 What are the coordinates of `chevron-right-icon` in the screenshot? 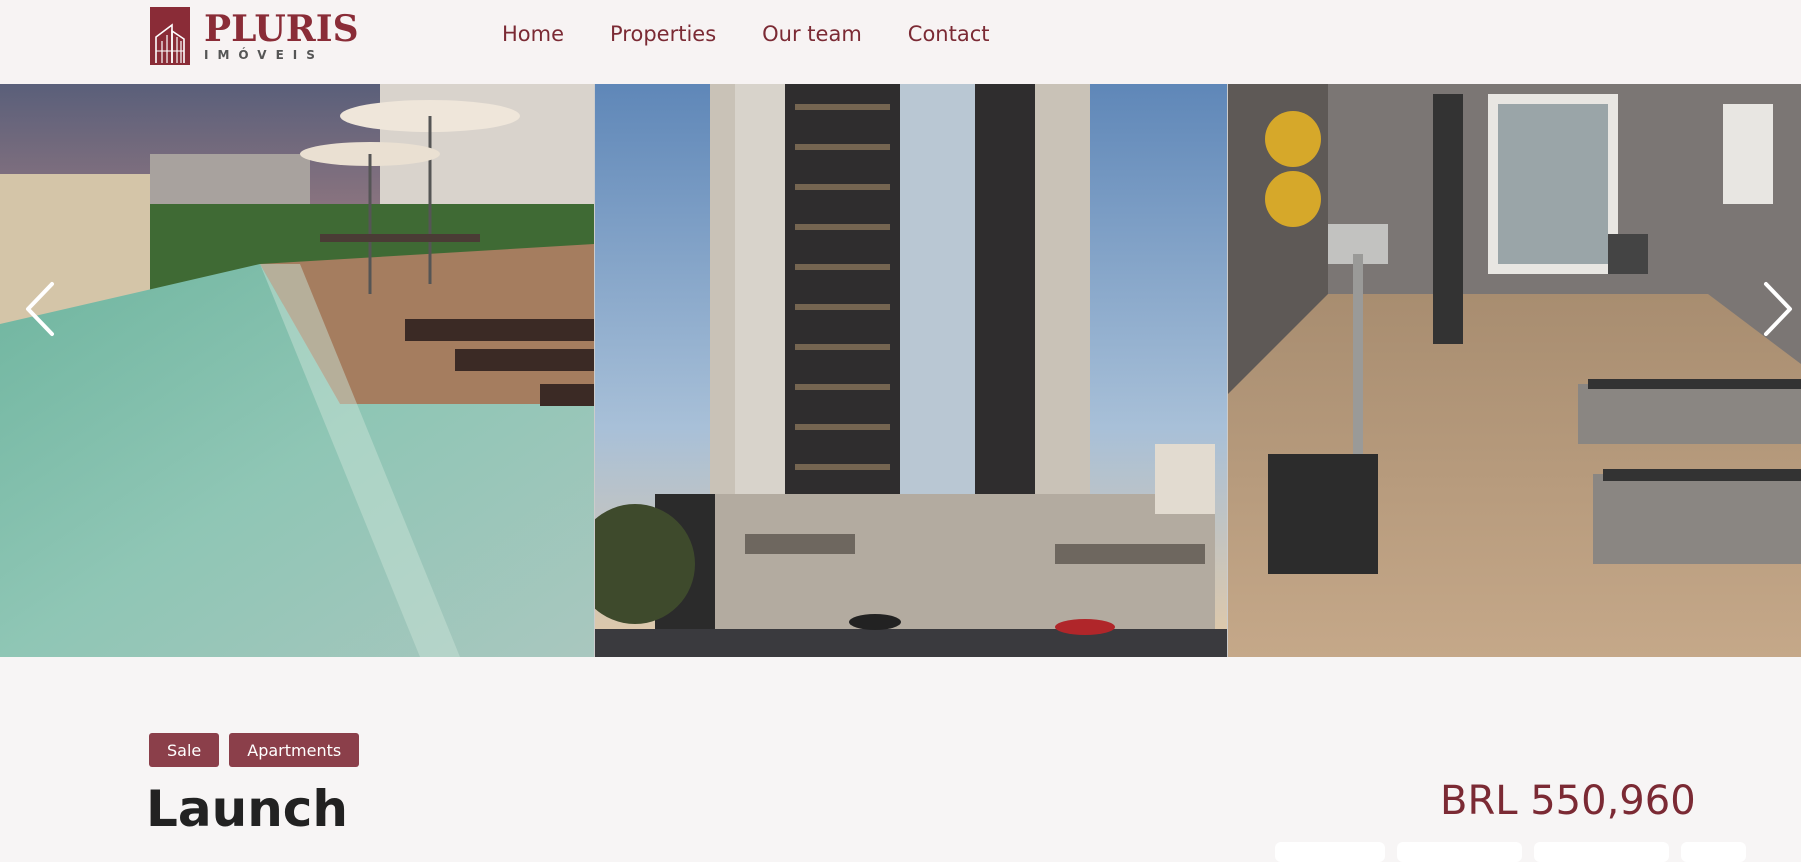 It's located at (1778, 309).